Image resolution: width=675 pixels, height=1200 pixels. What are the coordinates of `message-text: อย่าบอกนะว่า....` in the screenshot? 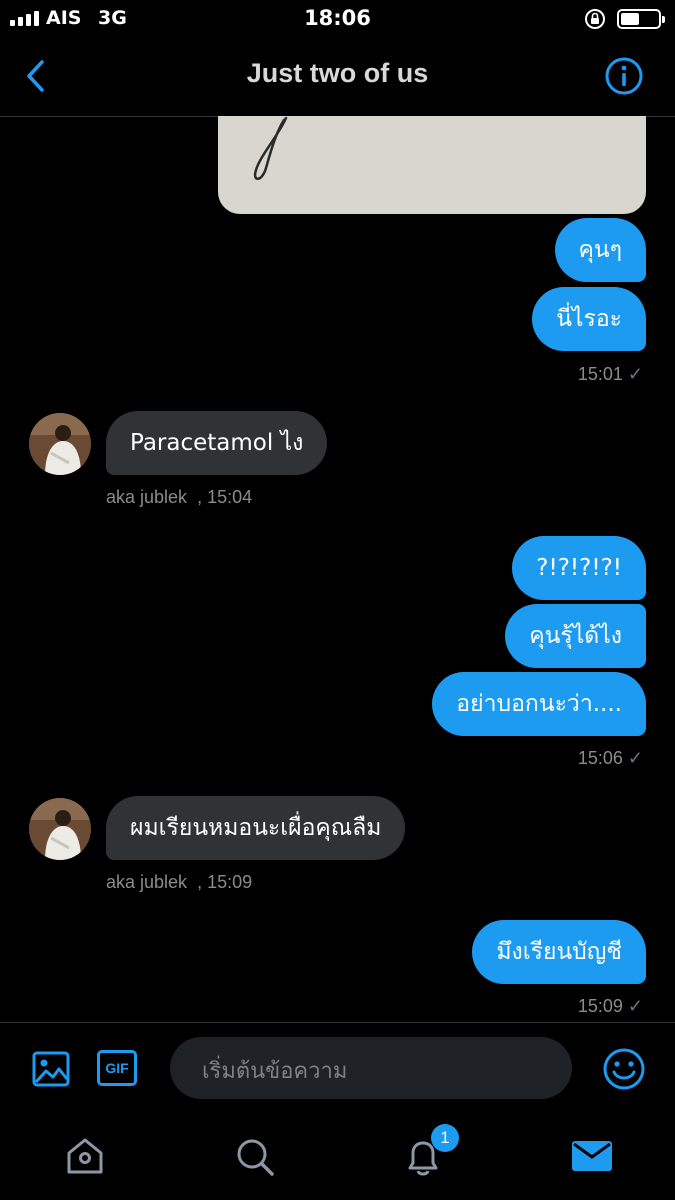 It's located at (539, 704).